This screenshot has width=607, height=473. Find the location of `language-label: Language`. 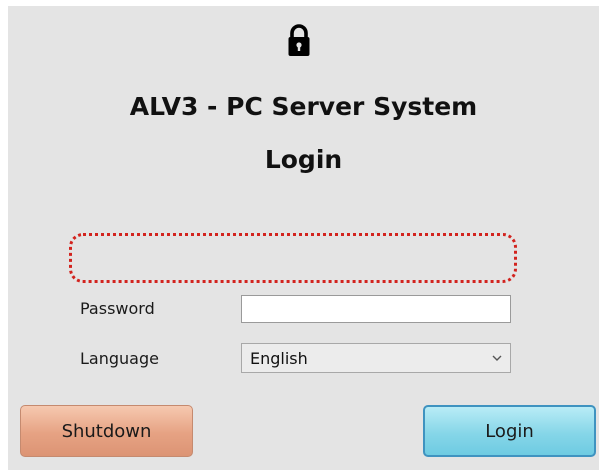

language-label: Language is located at coordinates (119, 358).